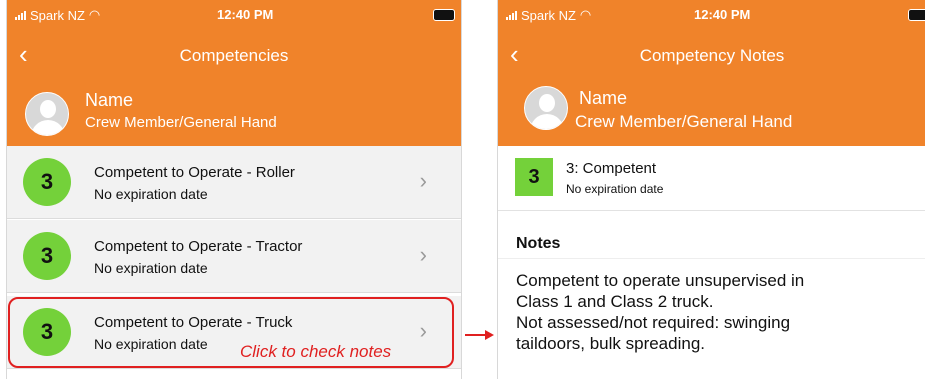 This screenshot has width=925, height=379. I want to click on arrow-right-icon, so click(489, 335).